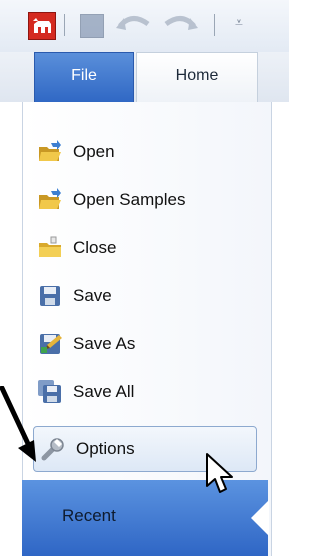  Describe the element at coordinates (145, 296) in the screenshot. I see `menu-item-save: Save` at that location.